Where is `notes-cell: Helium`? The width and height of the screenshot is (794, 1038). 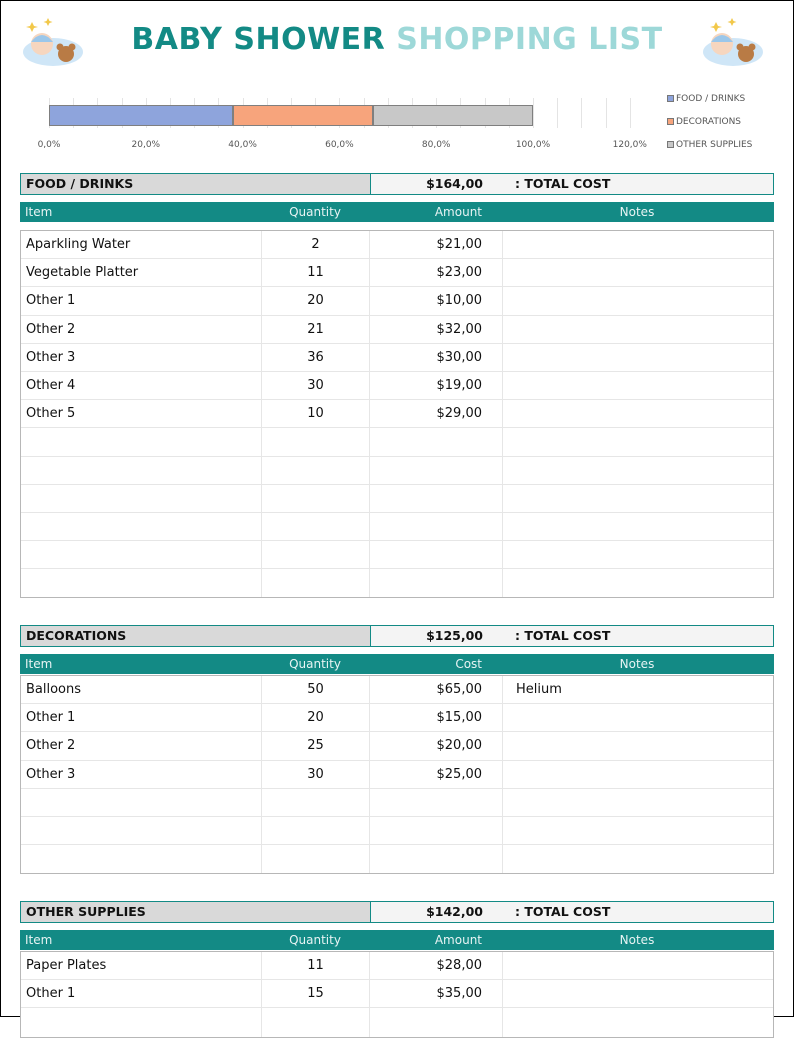 notes-cell: Helium is located at coordinates (638, 689).